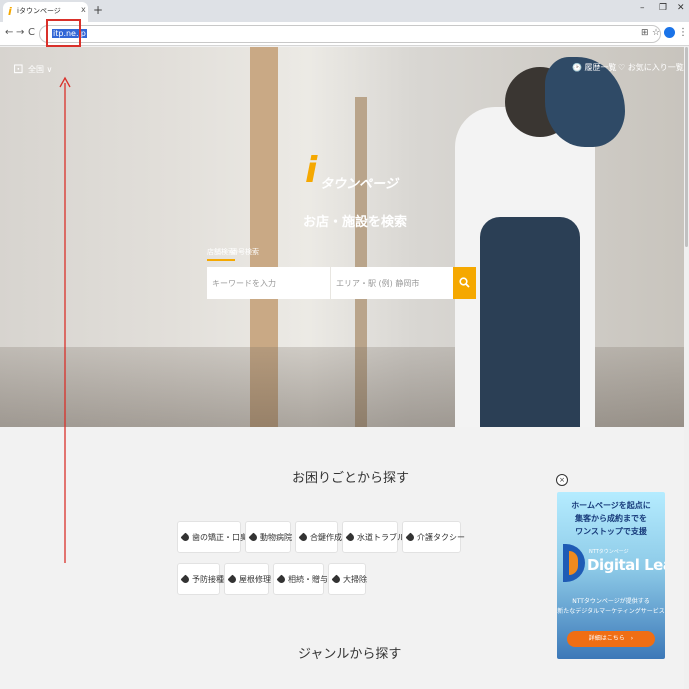 This screenshot has width=689, height=689. What do you see at coordinates (609, 552) in the screenshot?
I see `ad-brand-owner: NTTタウンページ` at bounding box center [609, 552].